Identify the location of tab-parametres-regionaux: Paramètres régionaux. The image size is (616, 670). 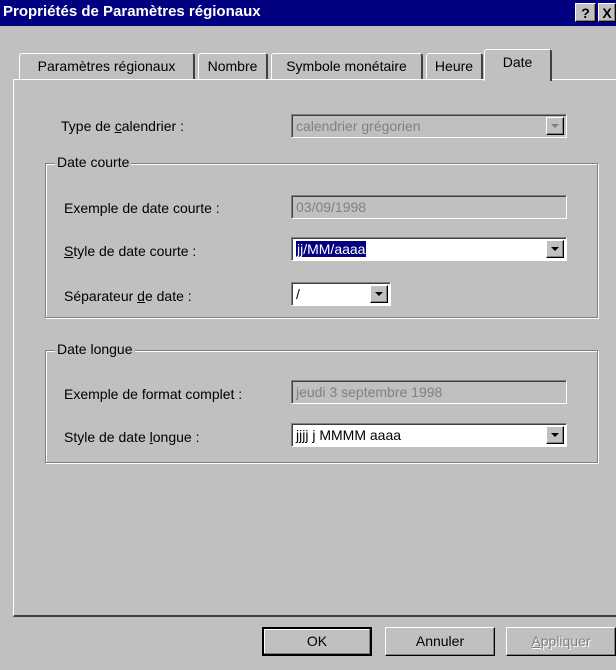
(107, 66).